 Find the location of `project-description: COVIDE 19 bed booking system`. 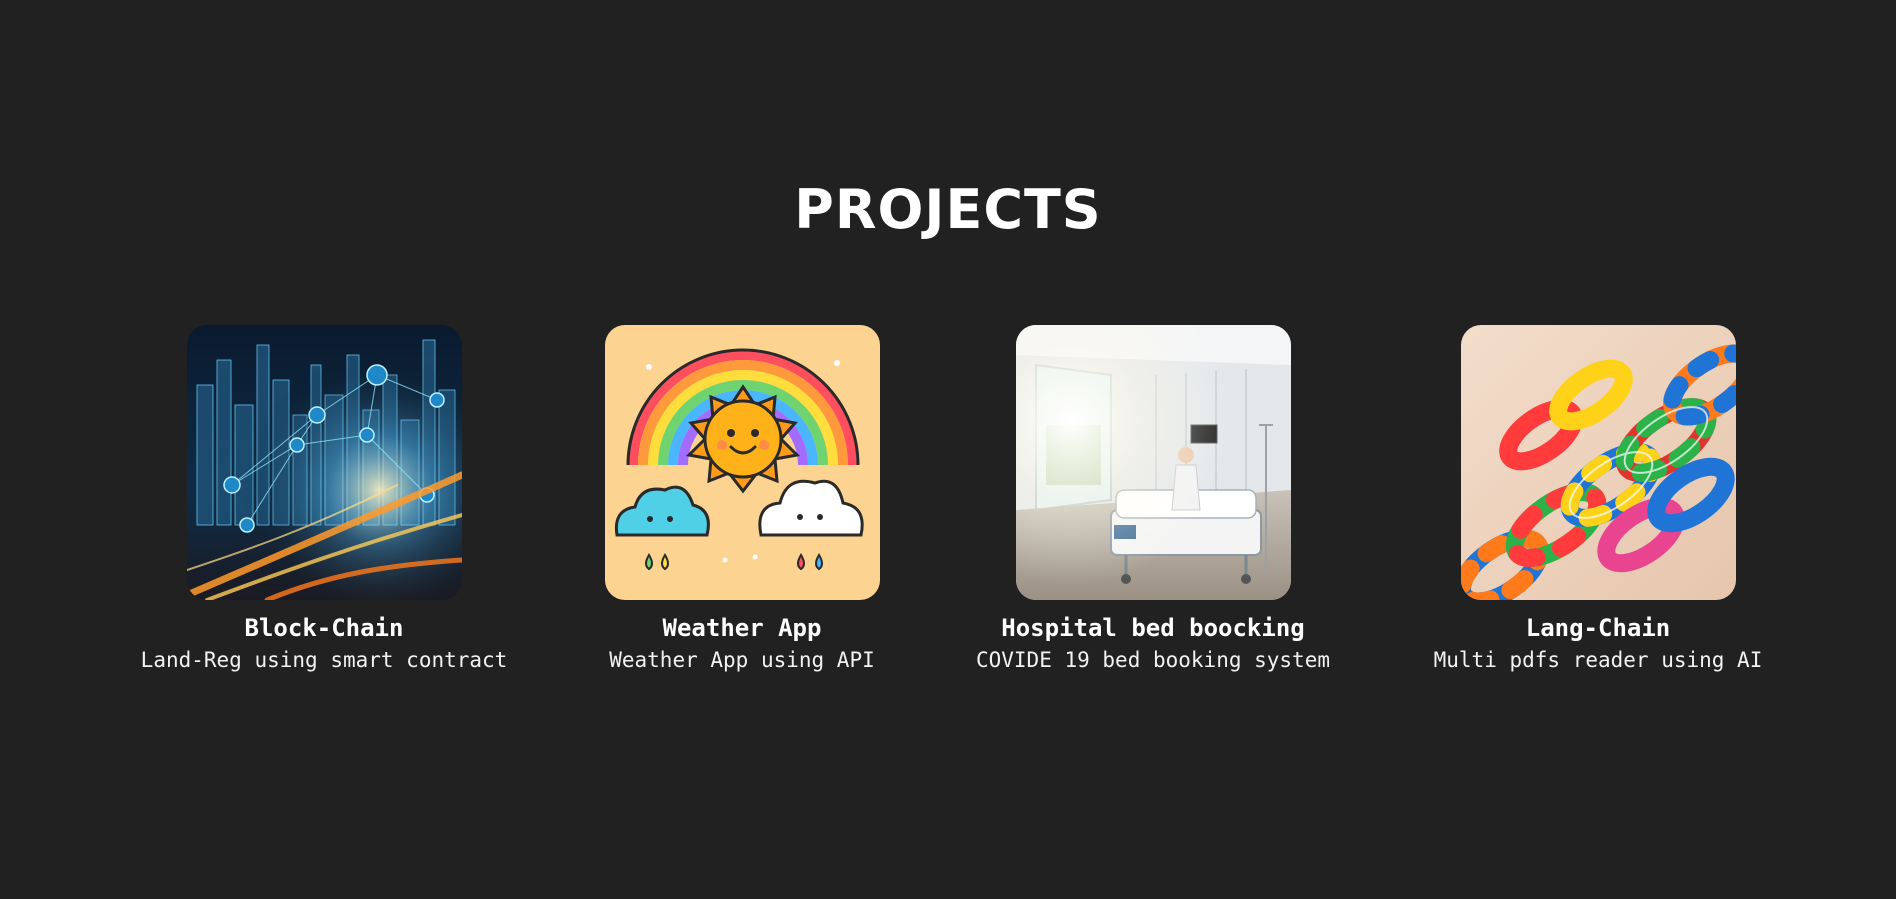

project-description: COVIDE 19 bed booking system is located at coordinates (1152, 660).